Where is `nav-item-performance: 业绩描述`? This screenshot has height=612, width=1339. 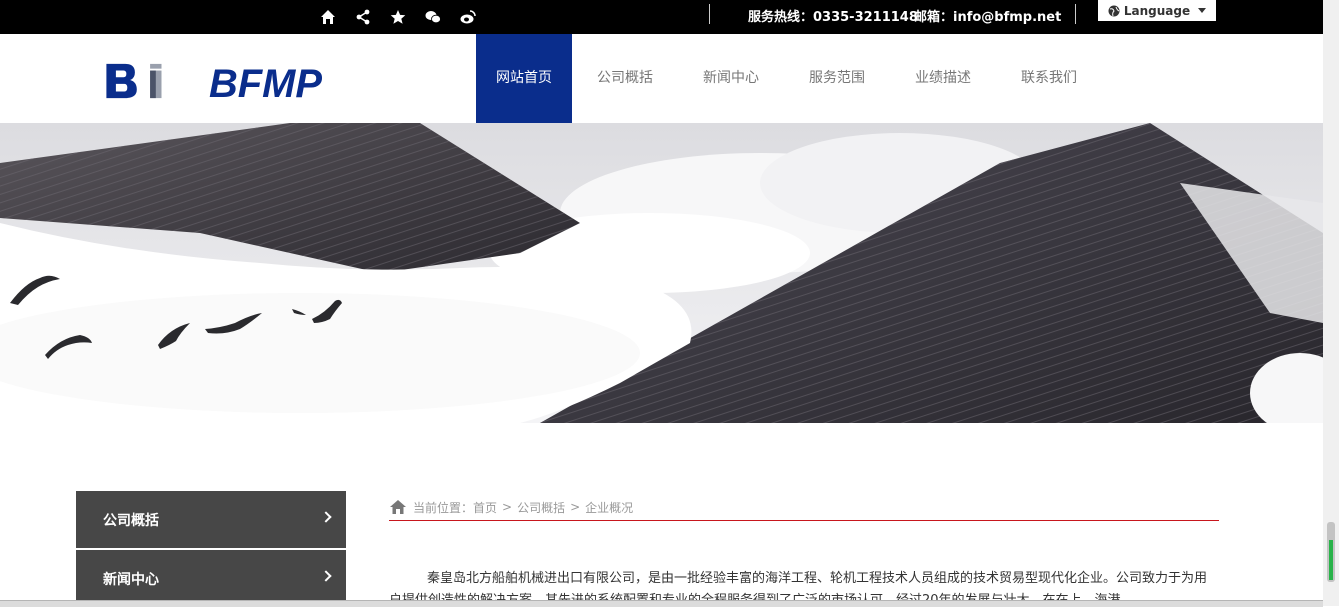
nav-item-performance: 业绩描述 is located at coordinates (943, 78).